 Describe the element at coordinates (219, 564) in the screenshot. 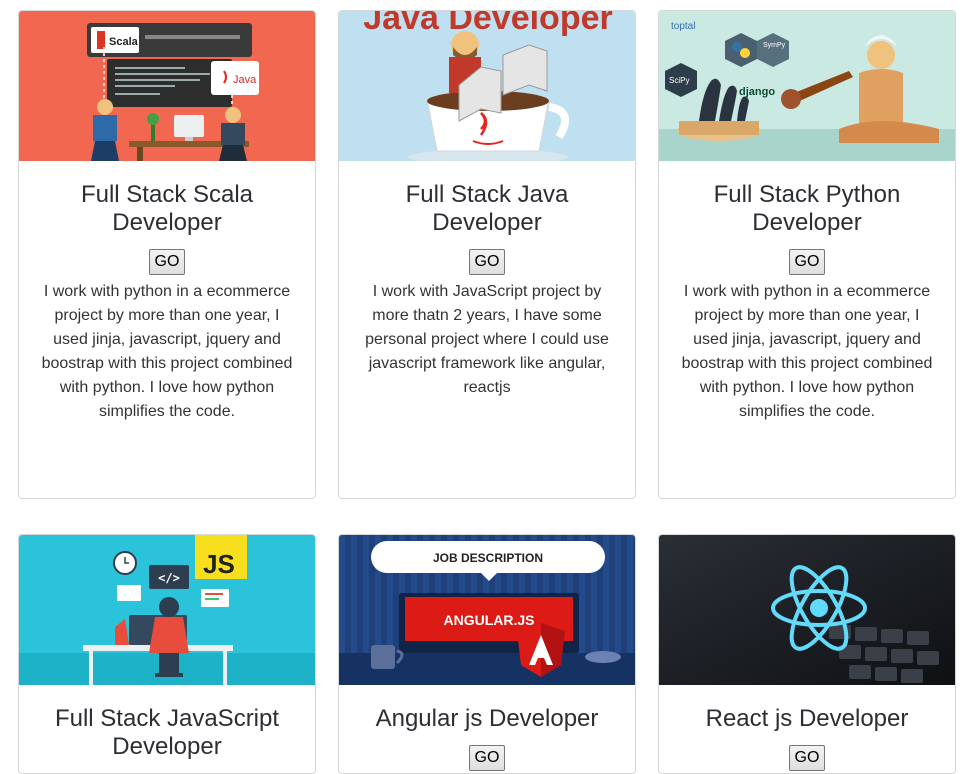

I see `js-badge: JS` at that location.